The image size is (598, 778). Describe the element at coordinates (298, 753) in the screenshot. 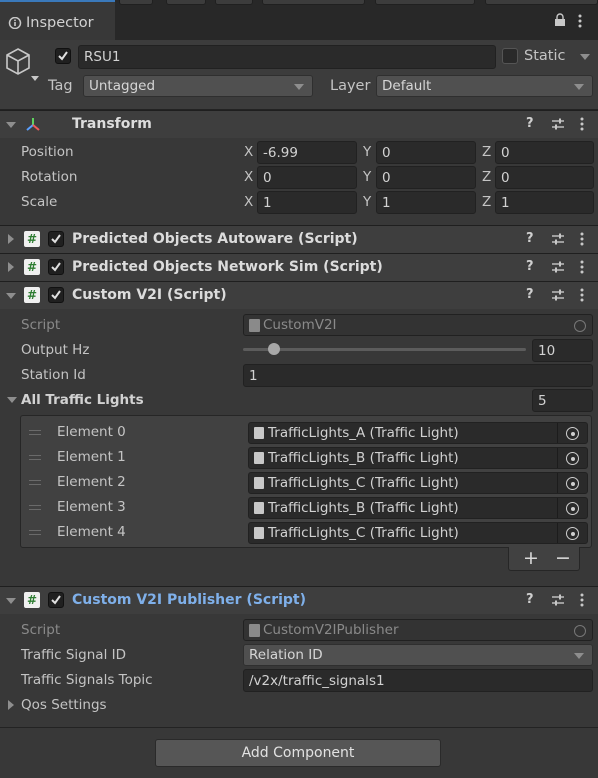

I see `add-component-button: Add Component` at that location.